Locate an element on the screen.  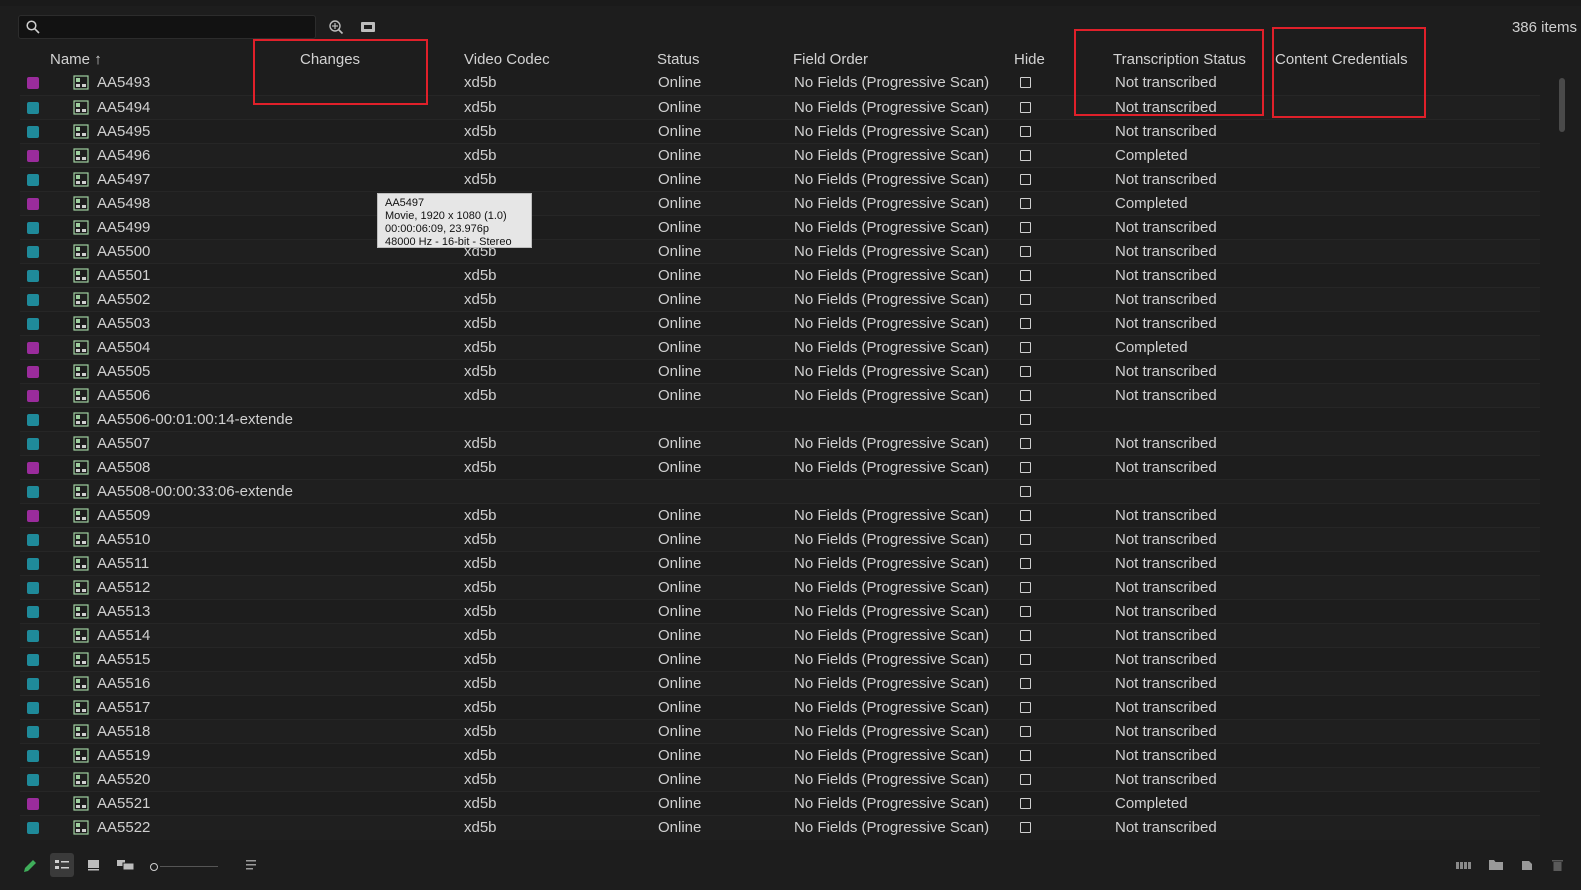
clip-name: AA5514 is located at coordinates (123, 635).